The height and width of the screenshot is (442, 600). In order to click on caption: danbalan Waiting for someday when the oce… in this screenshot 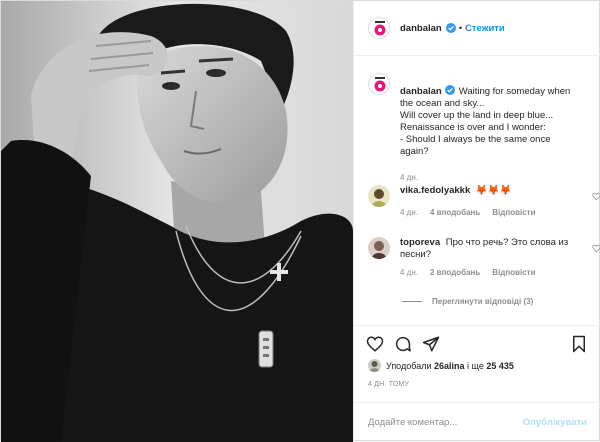, I will do `click(474, 134)`.